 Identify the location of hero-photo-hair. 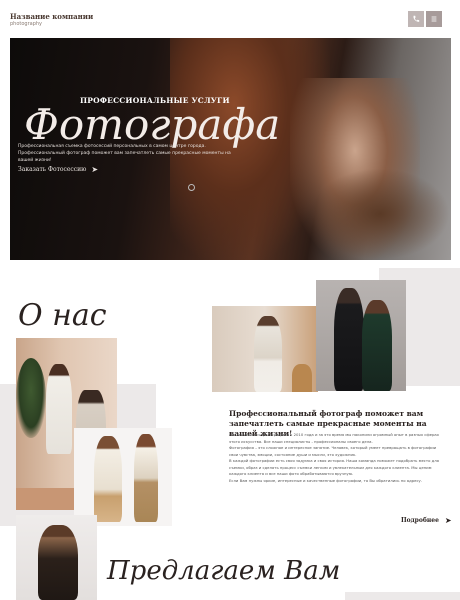
(380, 214).